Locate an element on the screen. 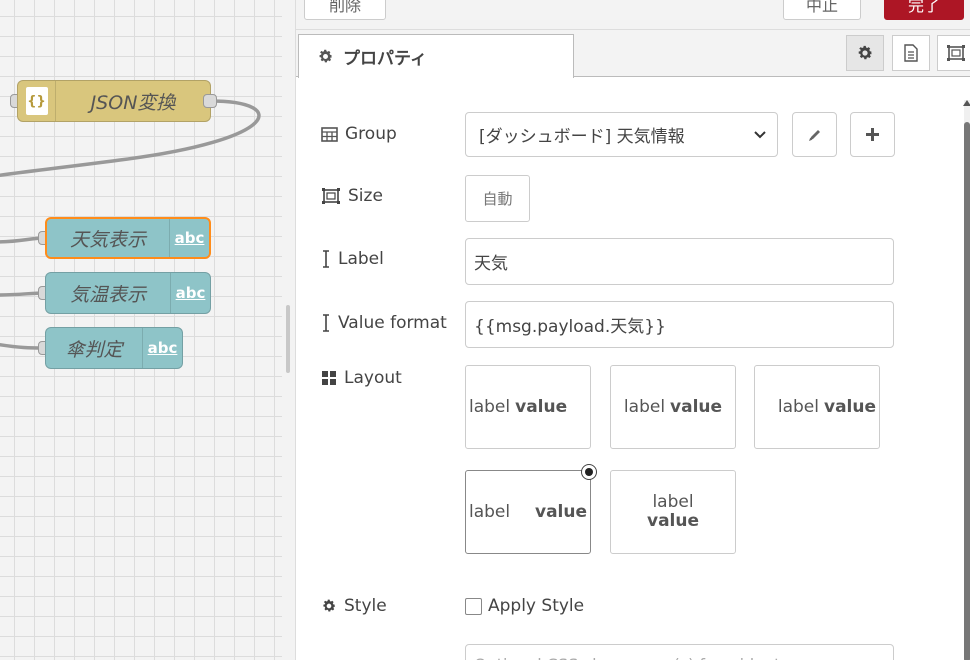  panel-resize-divider is located at coordinates (289, 330).